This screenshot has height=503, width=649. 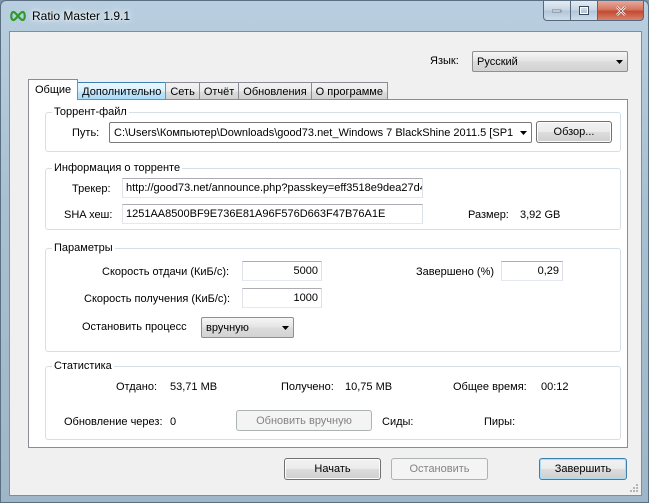 What do you see at coordinates (137, 387) in the screenshot?
I see `sent-label: Отдано:` at bounding box center [137, 387].